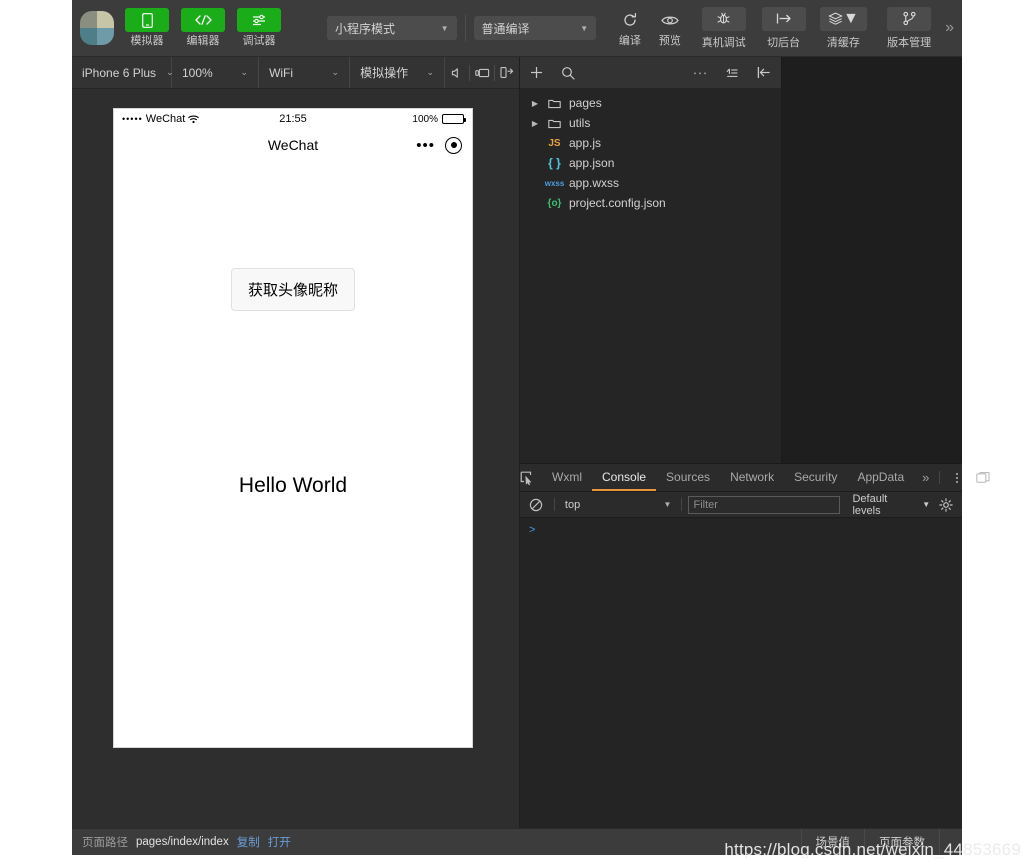 The height and width of the screenshot is (863, 1023). I want to click on search-icon, so click(568, 73).